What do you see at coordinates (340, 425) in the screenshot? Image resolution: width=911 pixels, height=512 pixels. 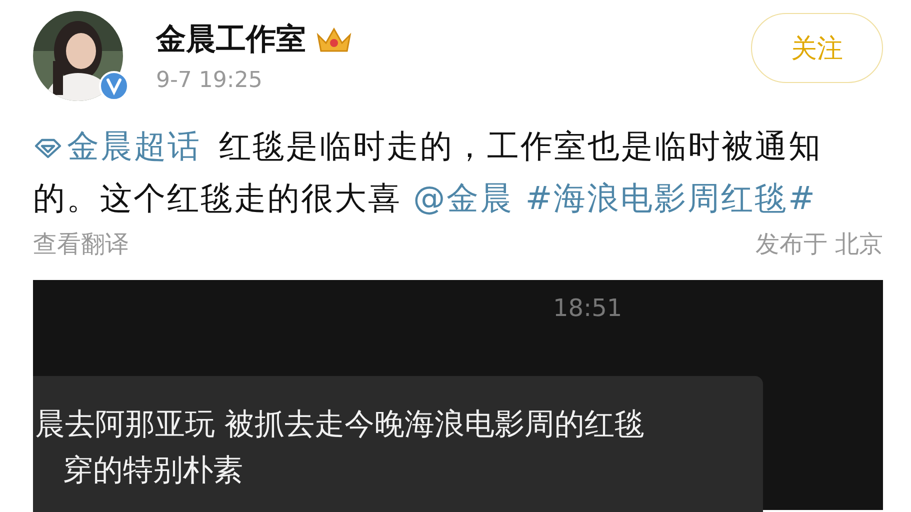 I see `message-text: 晨去阿那亚玩 被抓去走今晚海浪电影周的红毯` at bounding box center [340, 425].